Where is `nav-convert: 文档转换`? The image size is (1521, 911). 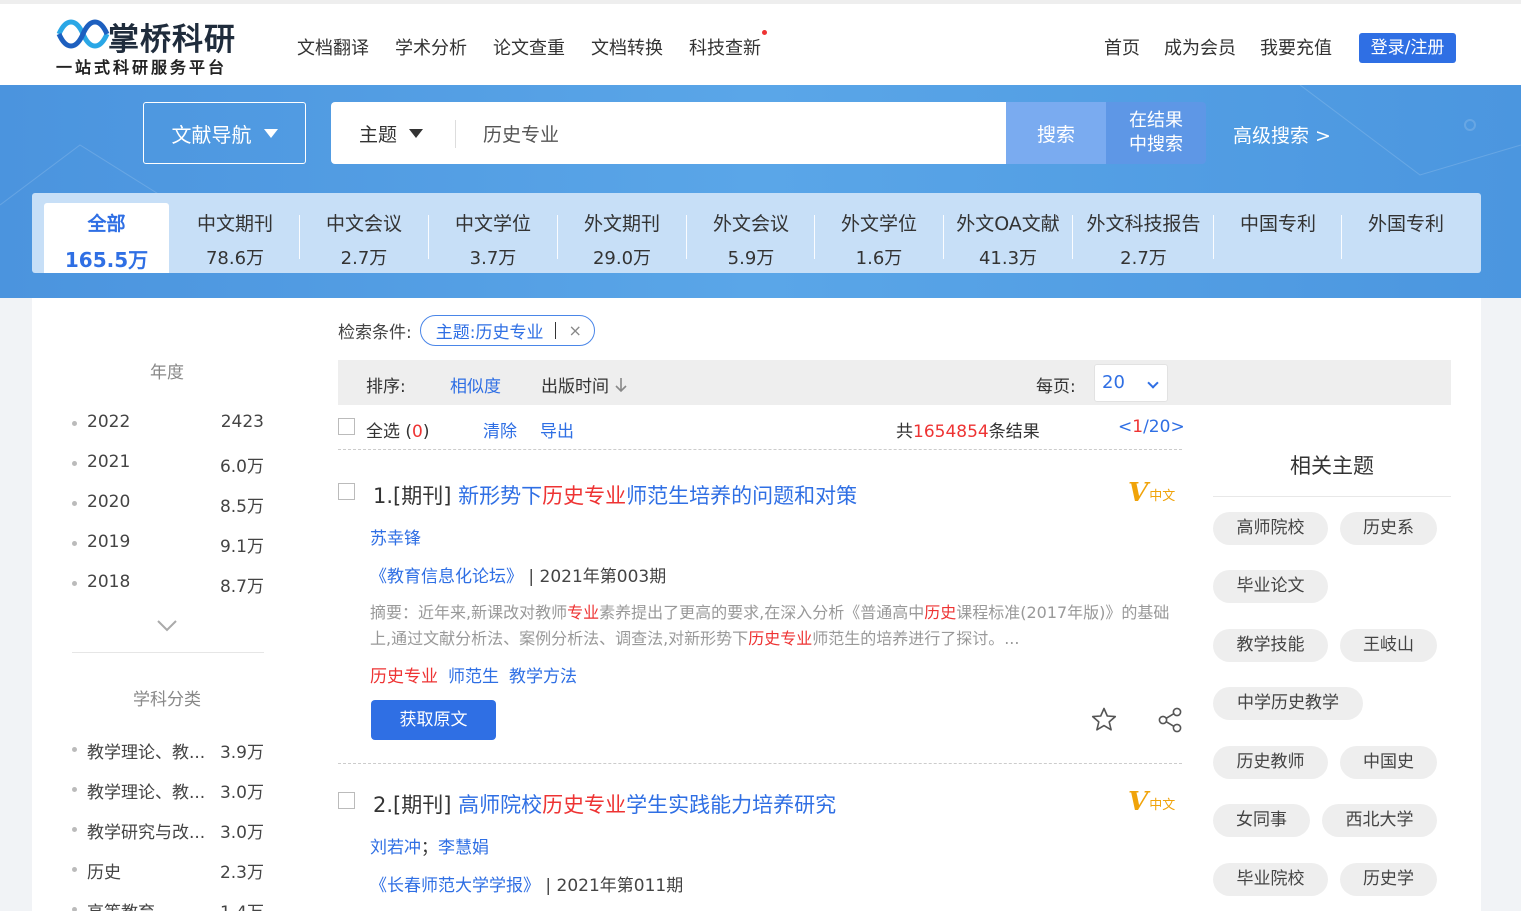
nav-convert: 文档转换 is located at coordinates (627, 47).